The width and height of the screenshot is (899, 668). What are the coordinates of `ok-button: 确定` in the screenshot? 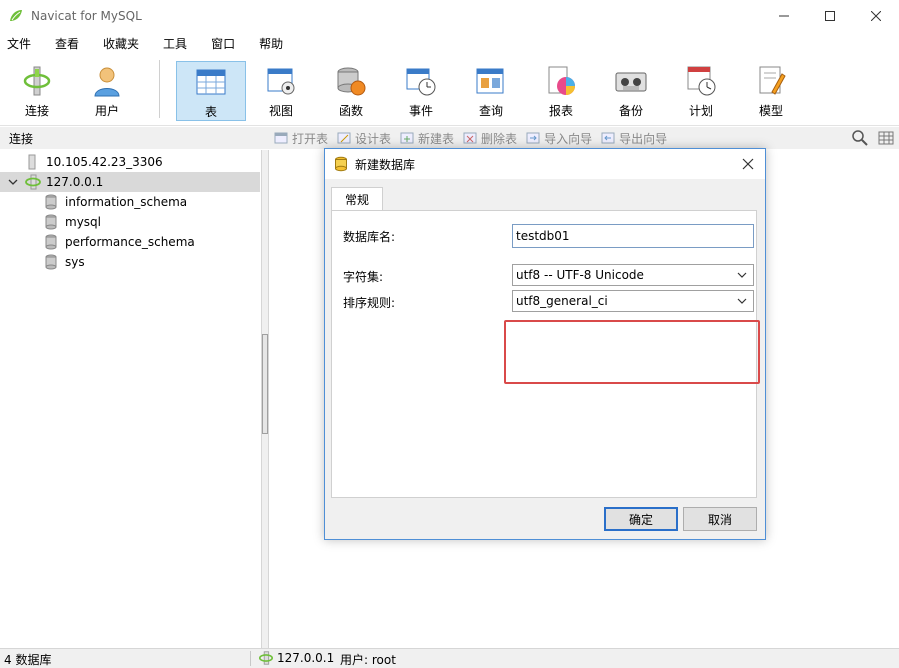 It's located at (641, 519).